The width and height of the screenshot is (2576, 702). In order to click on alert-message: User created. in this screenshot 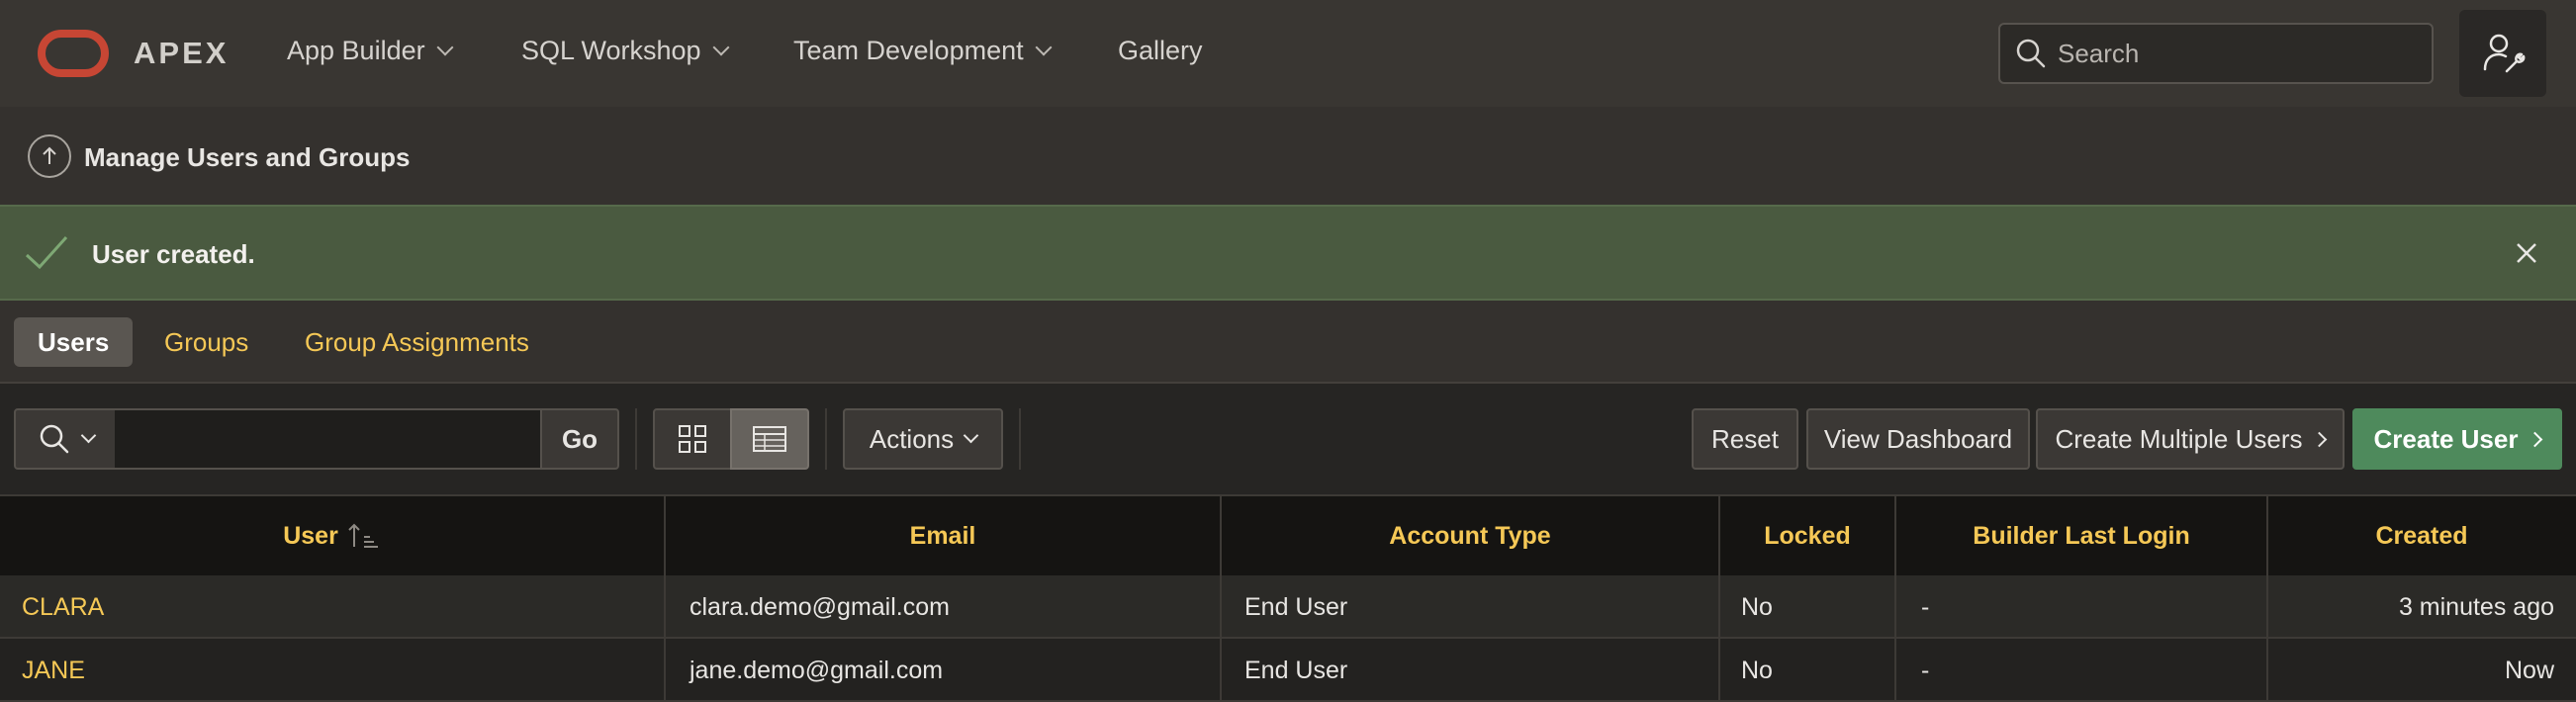, I will do `click(174, 254)`.